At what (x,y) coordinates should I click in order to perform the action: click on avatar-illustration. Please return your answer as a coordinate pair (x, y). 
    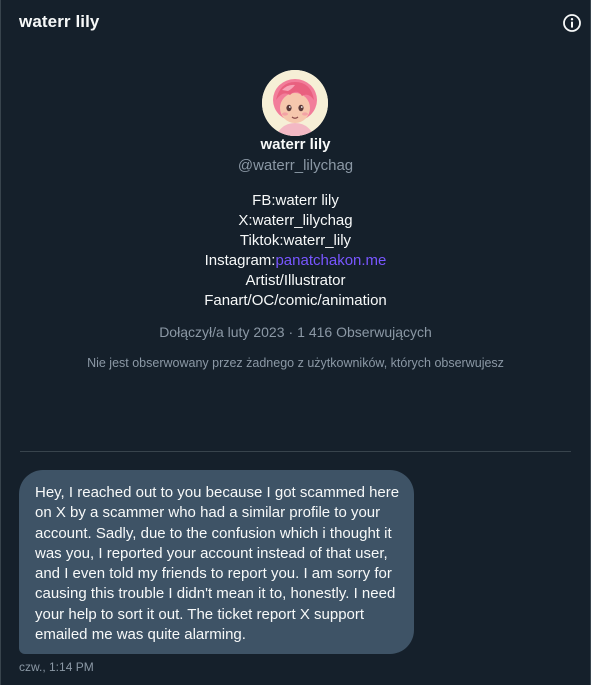
    Looking at the image, I should click on (295, 103).